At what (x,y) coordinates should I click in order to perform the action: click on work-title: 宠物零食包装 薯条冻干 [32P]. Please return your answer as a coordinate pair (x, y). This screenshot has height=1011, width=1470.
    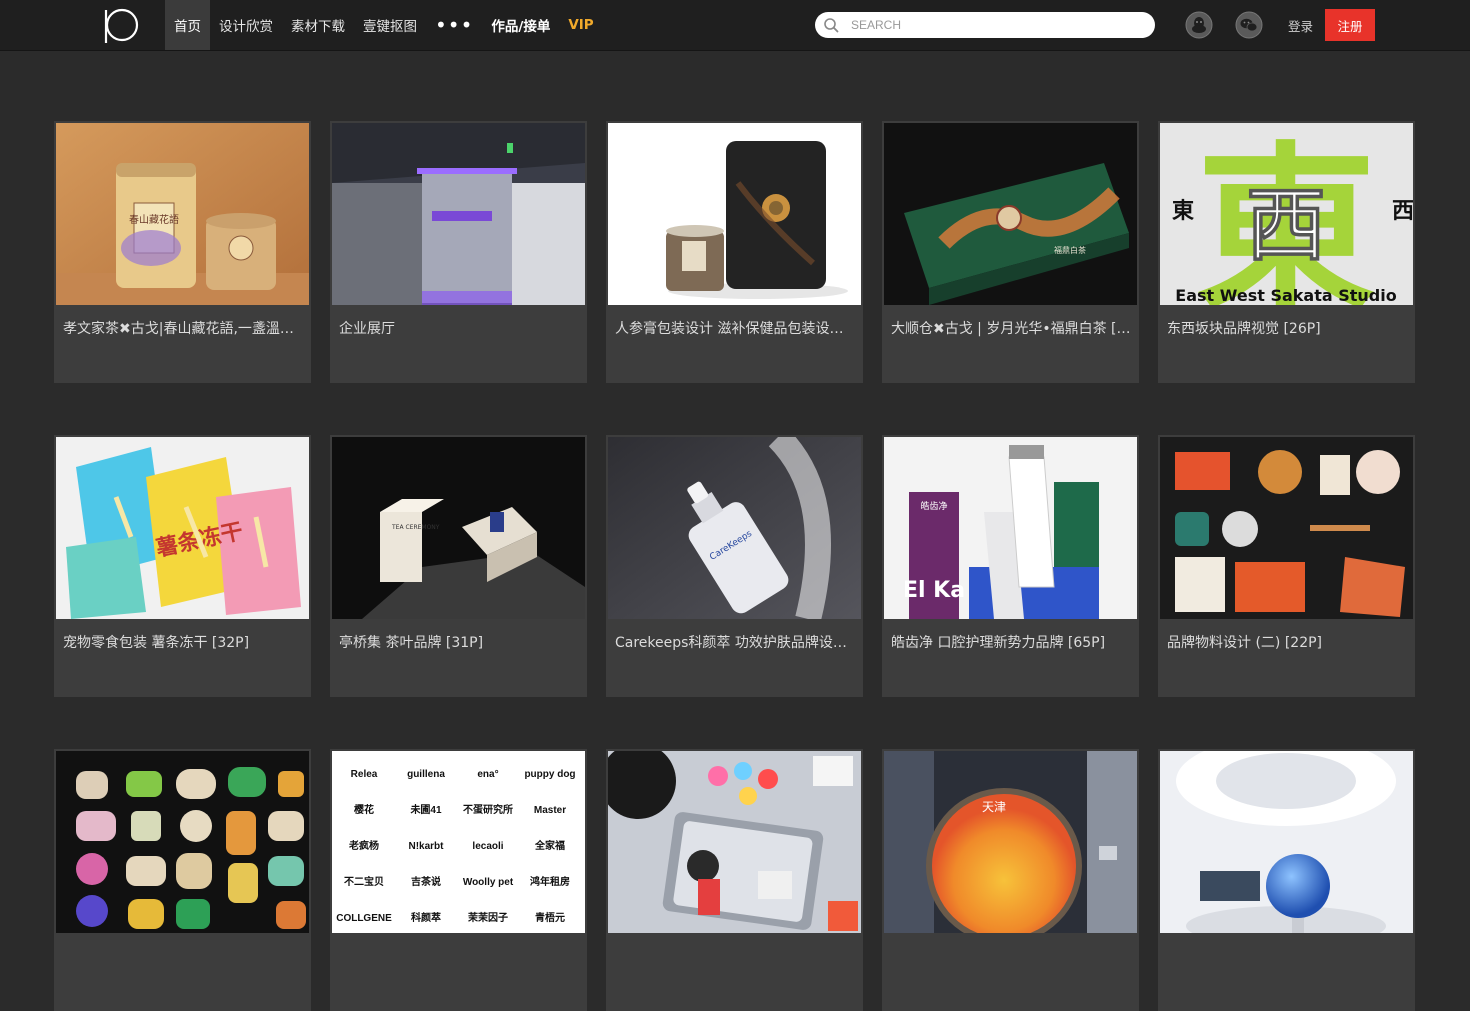
    Looking at the image, I should click on (183, 643).